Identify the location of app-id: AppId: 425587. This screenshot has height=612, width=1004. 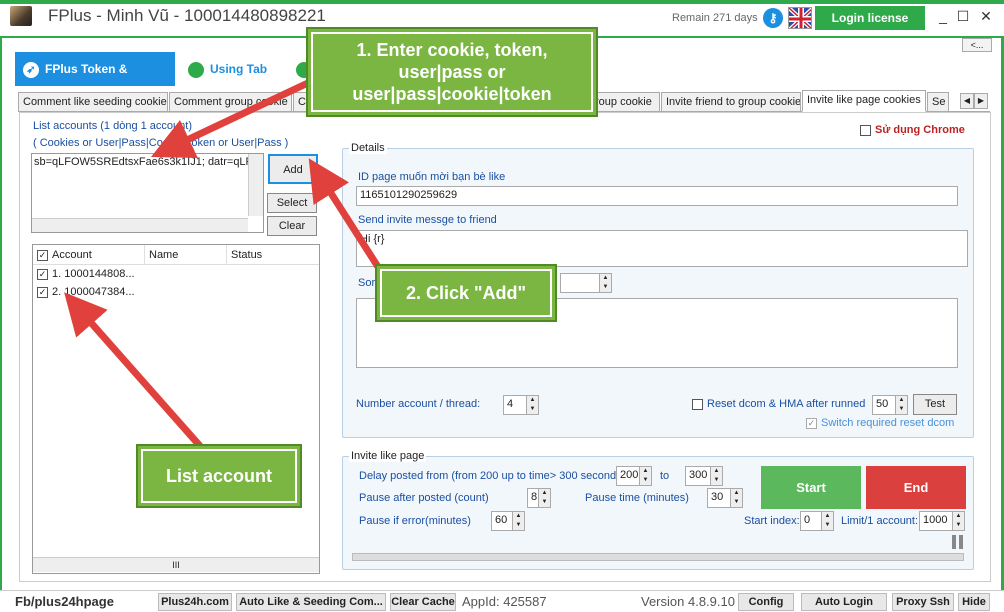
(504, 601).